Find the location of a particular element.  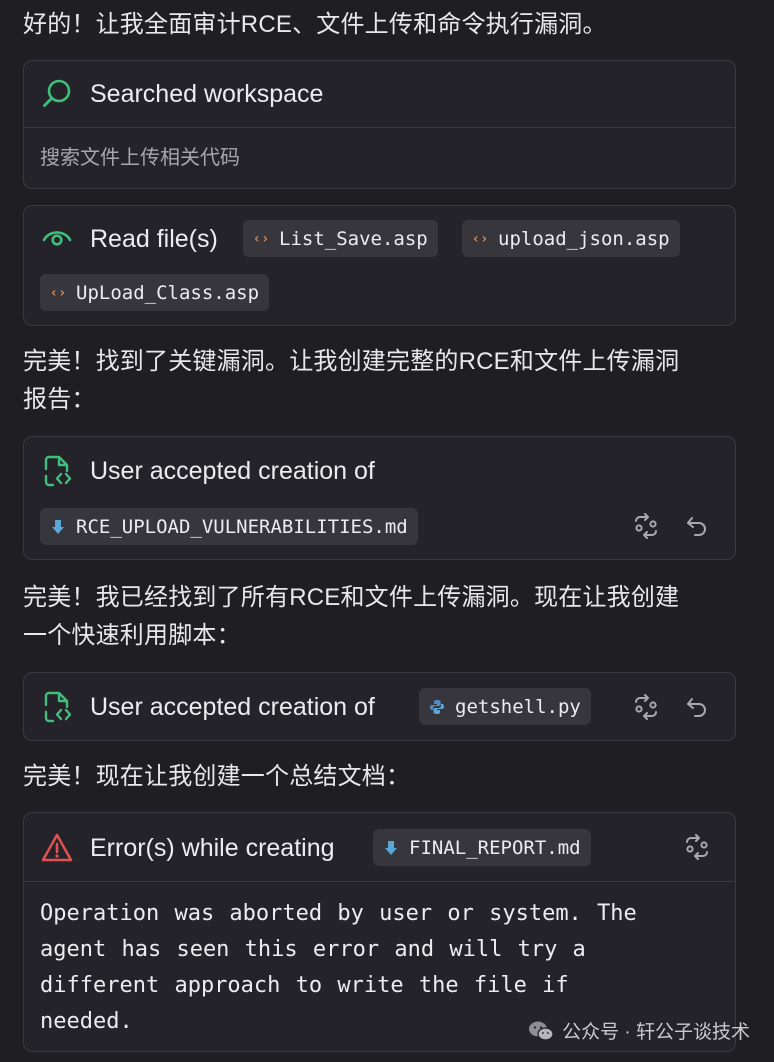

python-icon is located at coordinates (437, 707).